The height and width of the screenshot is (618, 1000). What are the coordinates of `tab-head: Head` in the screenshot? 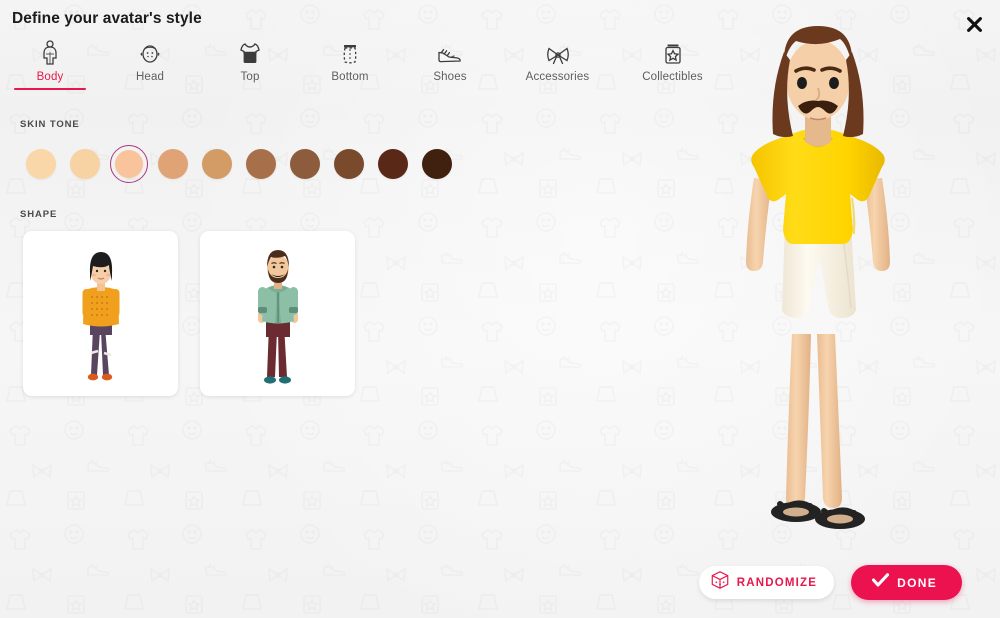 It's located at (150, 61).